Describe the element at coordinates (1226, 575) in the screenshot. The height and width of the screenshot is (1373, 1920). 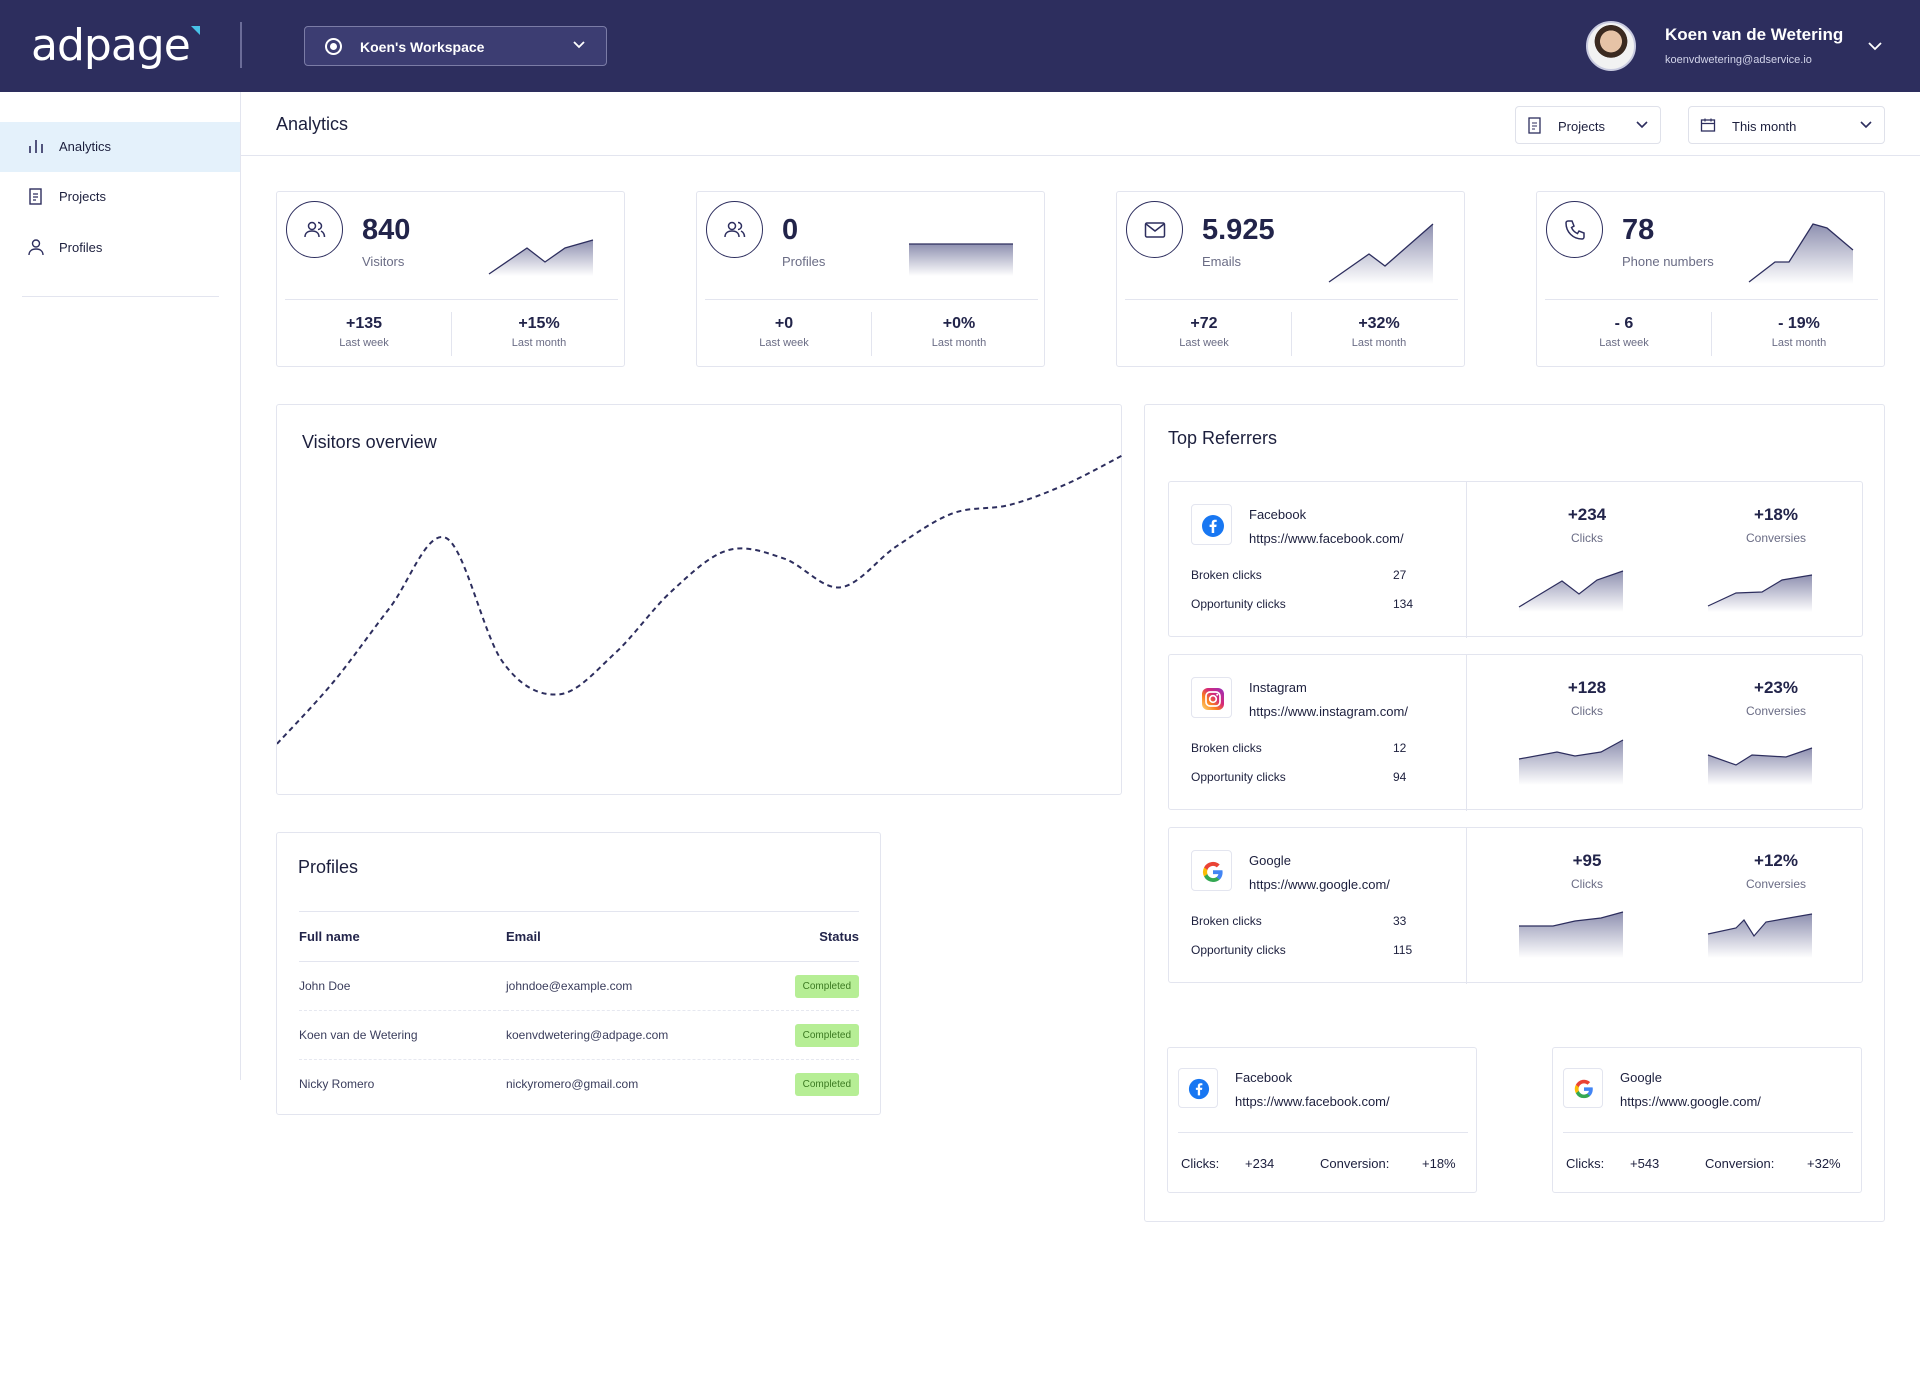
I see `broken-clicks-label: Broken clicks` at that location.